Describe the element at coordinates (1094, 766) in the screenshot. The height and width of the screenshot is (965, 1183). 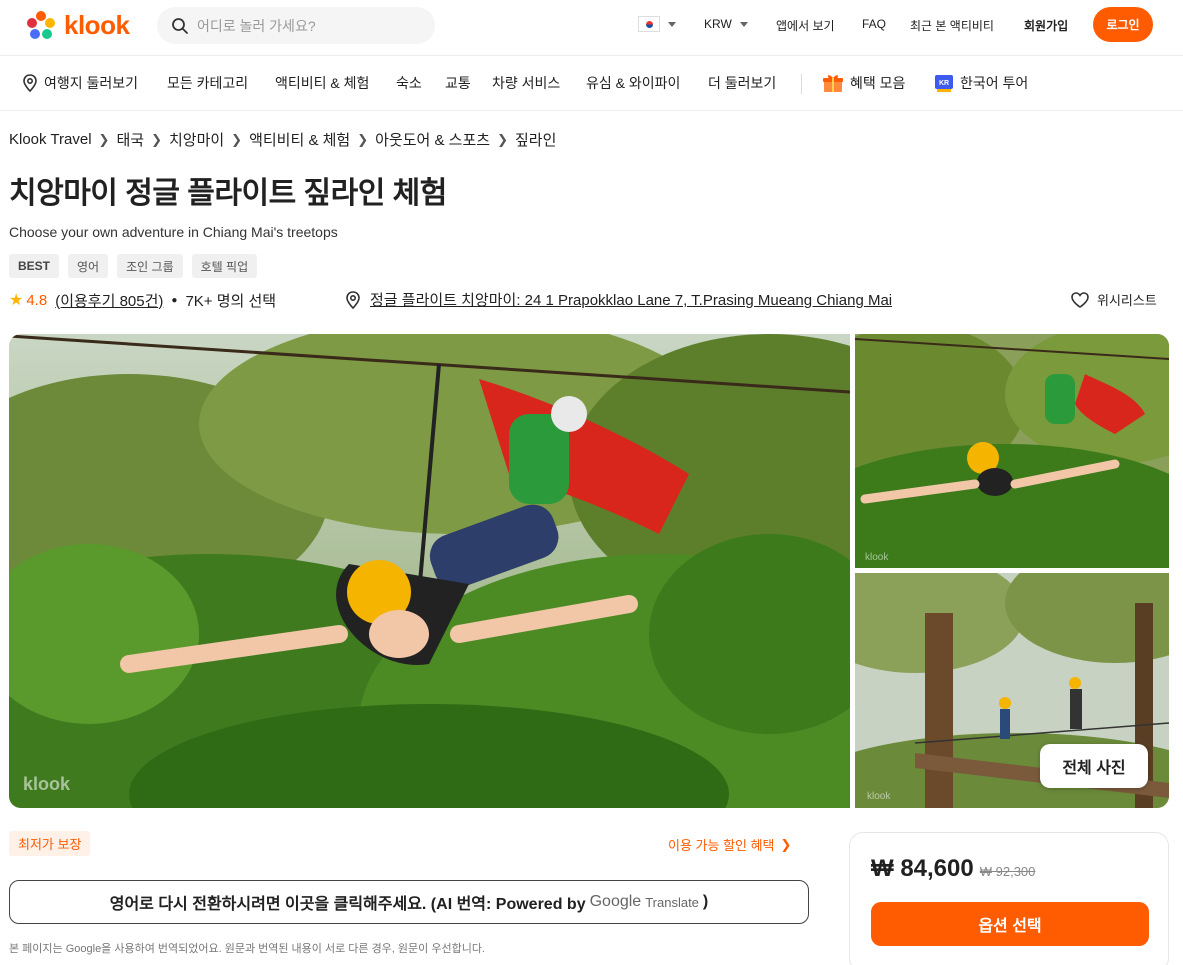
I see `all-photos-button: 전체 사진` at that location.